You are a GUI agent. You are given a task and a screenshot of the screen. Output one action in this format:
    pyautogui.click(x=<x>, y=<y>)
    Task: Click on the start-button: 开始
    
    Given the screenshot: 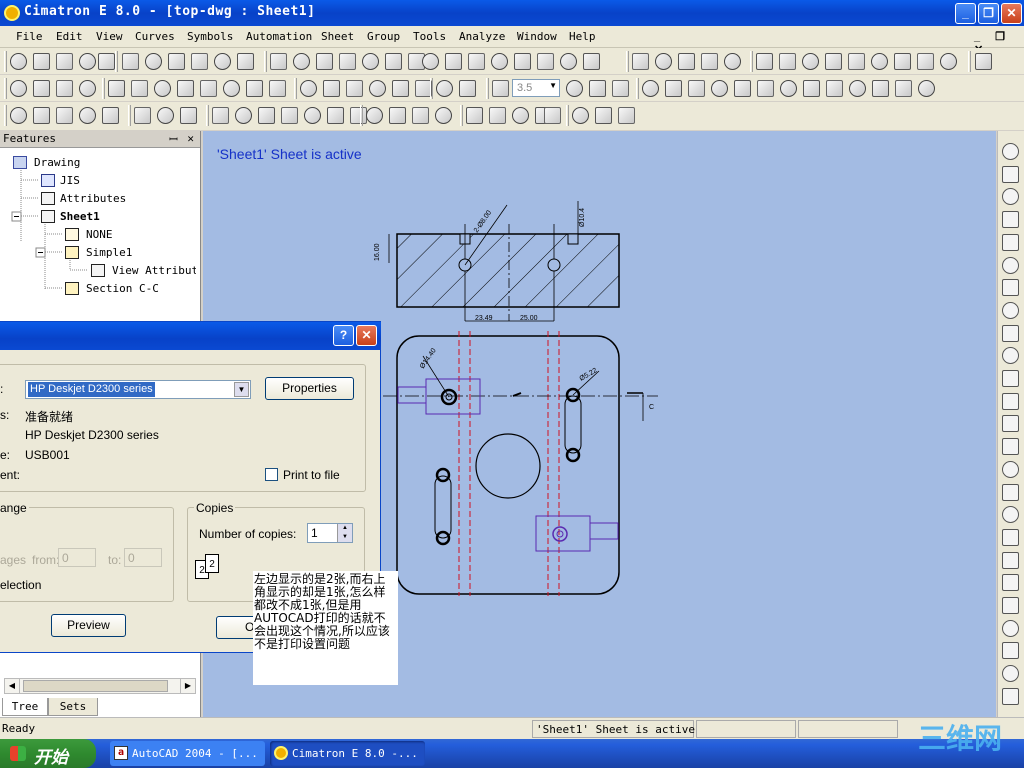 What is the action you would take?
    pyautogui.click(x=48, y=753)
    